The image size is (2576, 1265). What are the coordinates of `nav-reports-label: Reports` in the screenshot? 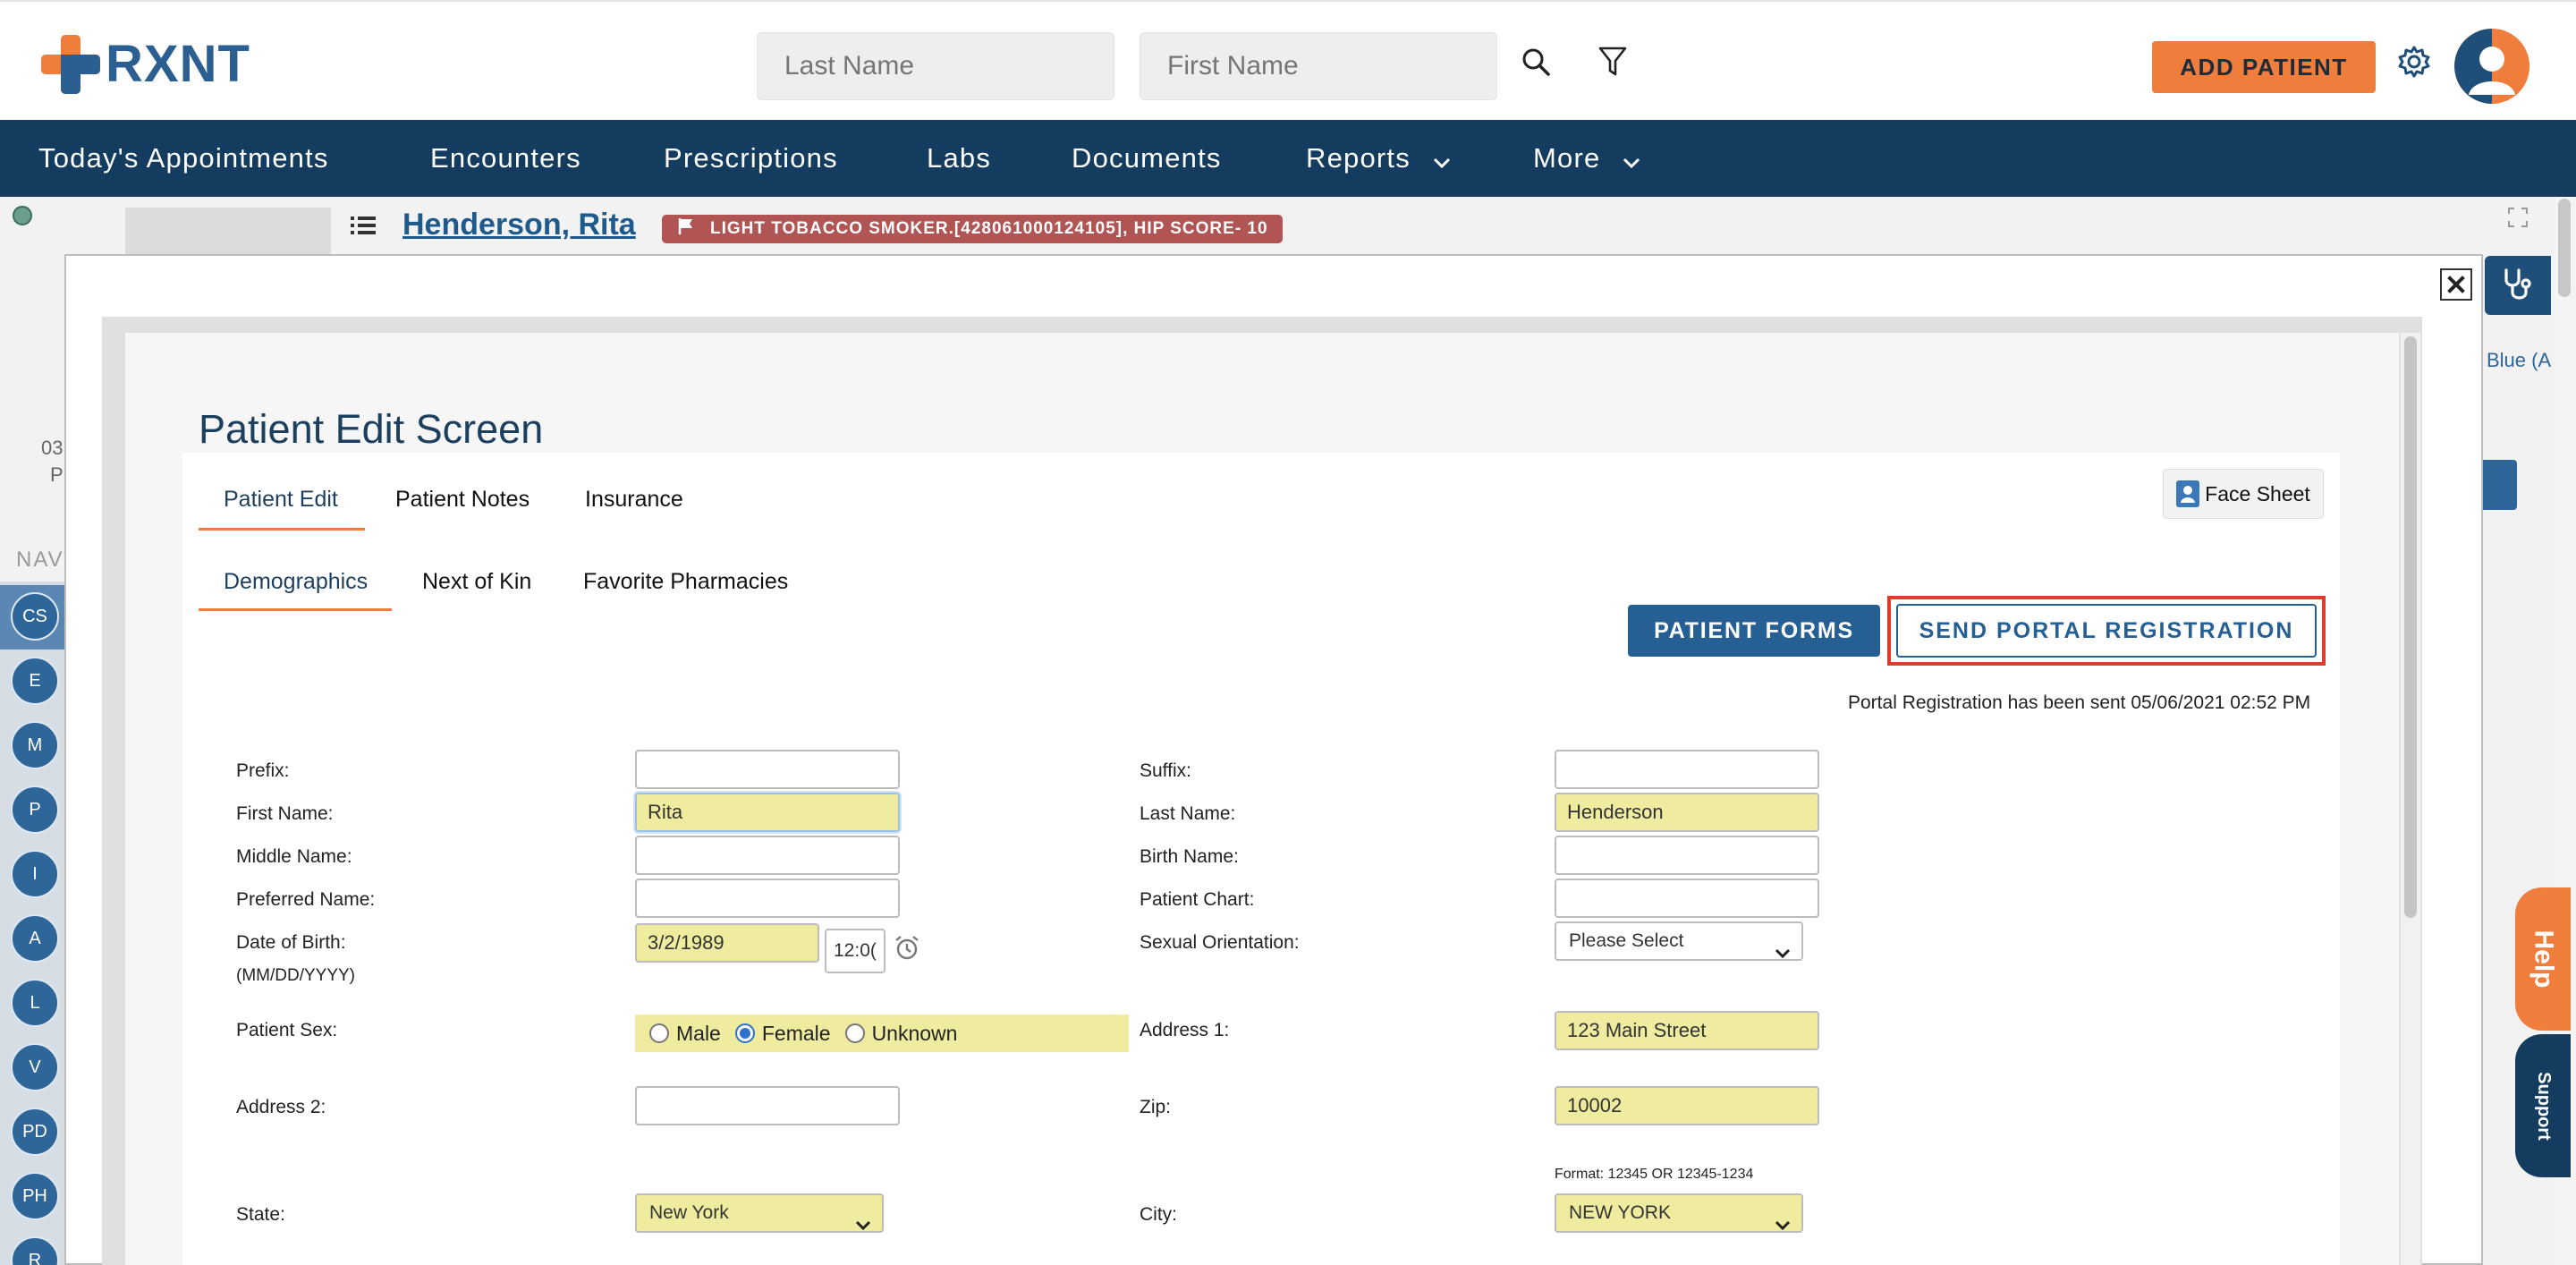 It's located at (1358, 158).